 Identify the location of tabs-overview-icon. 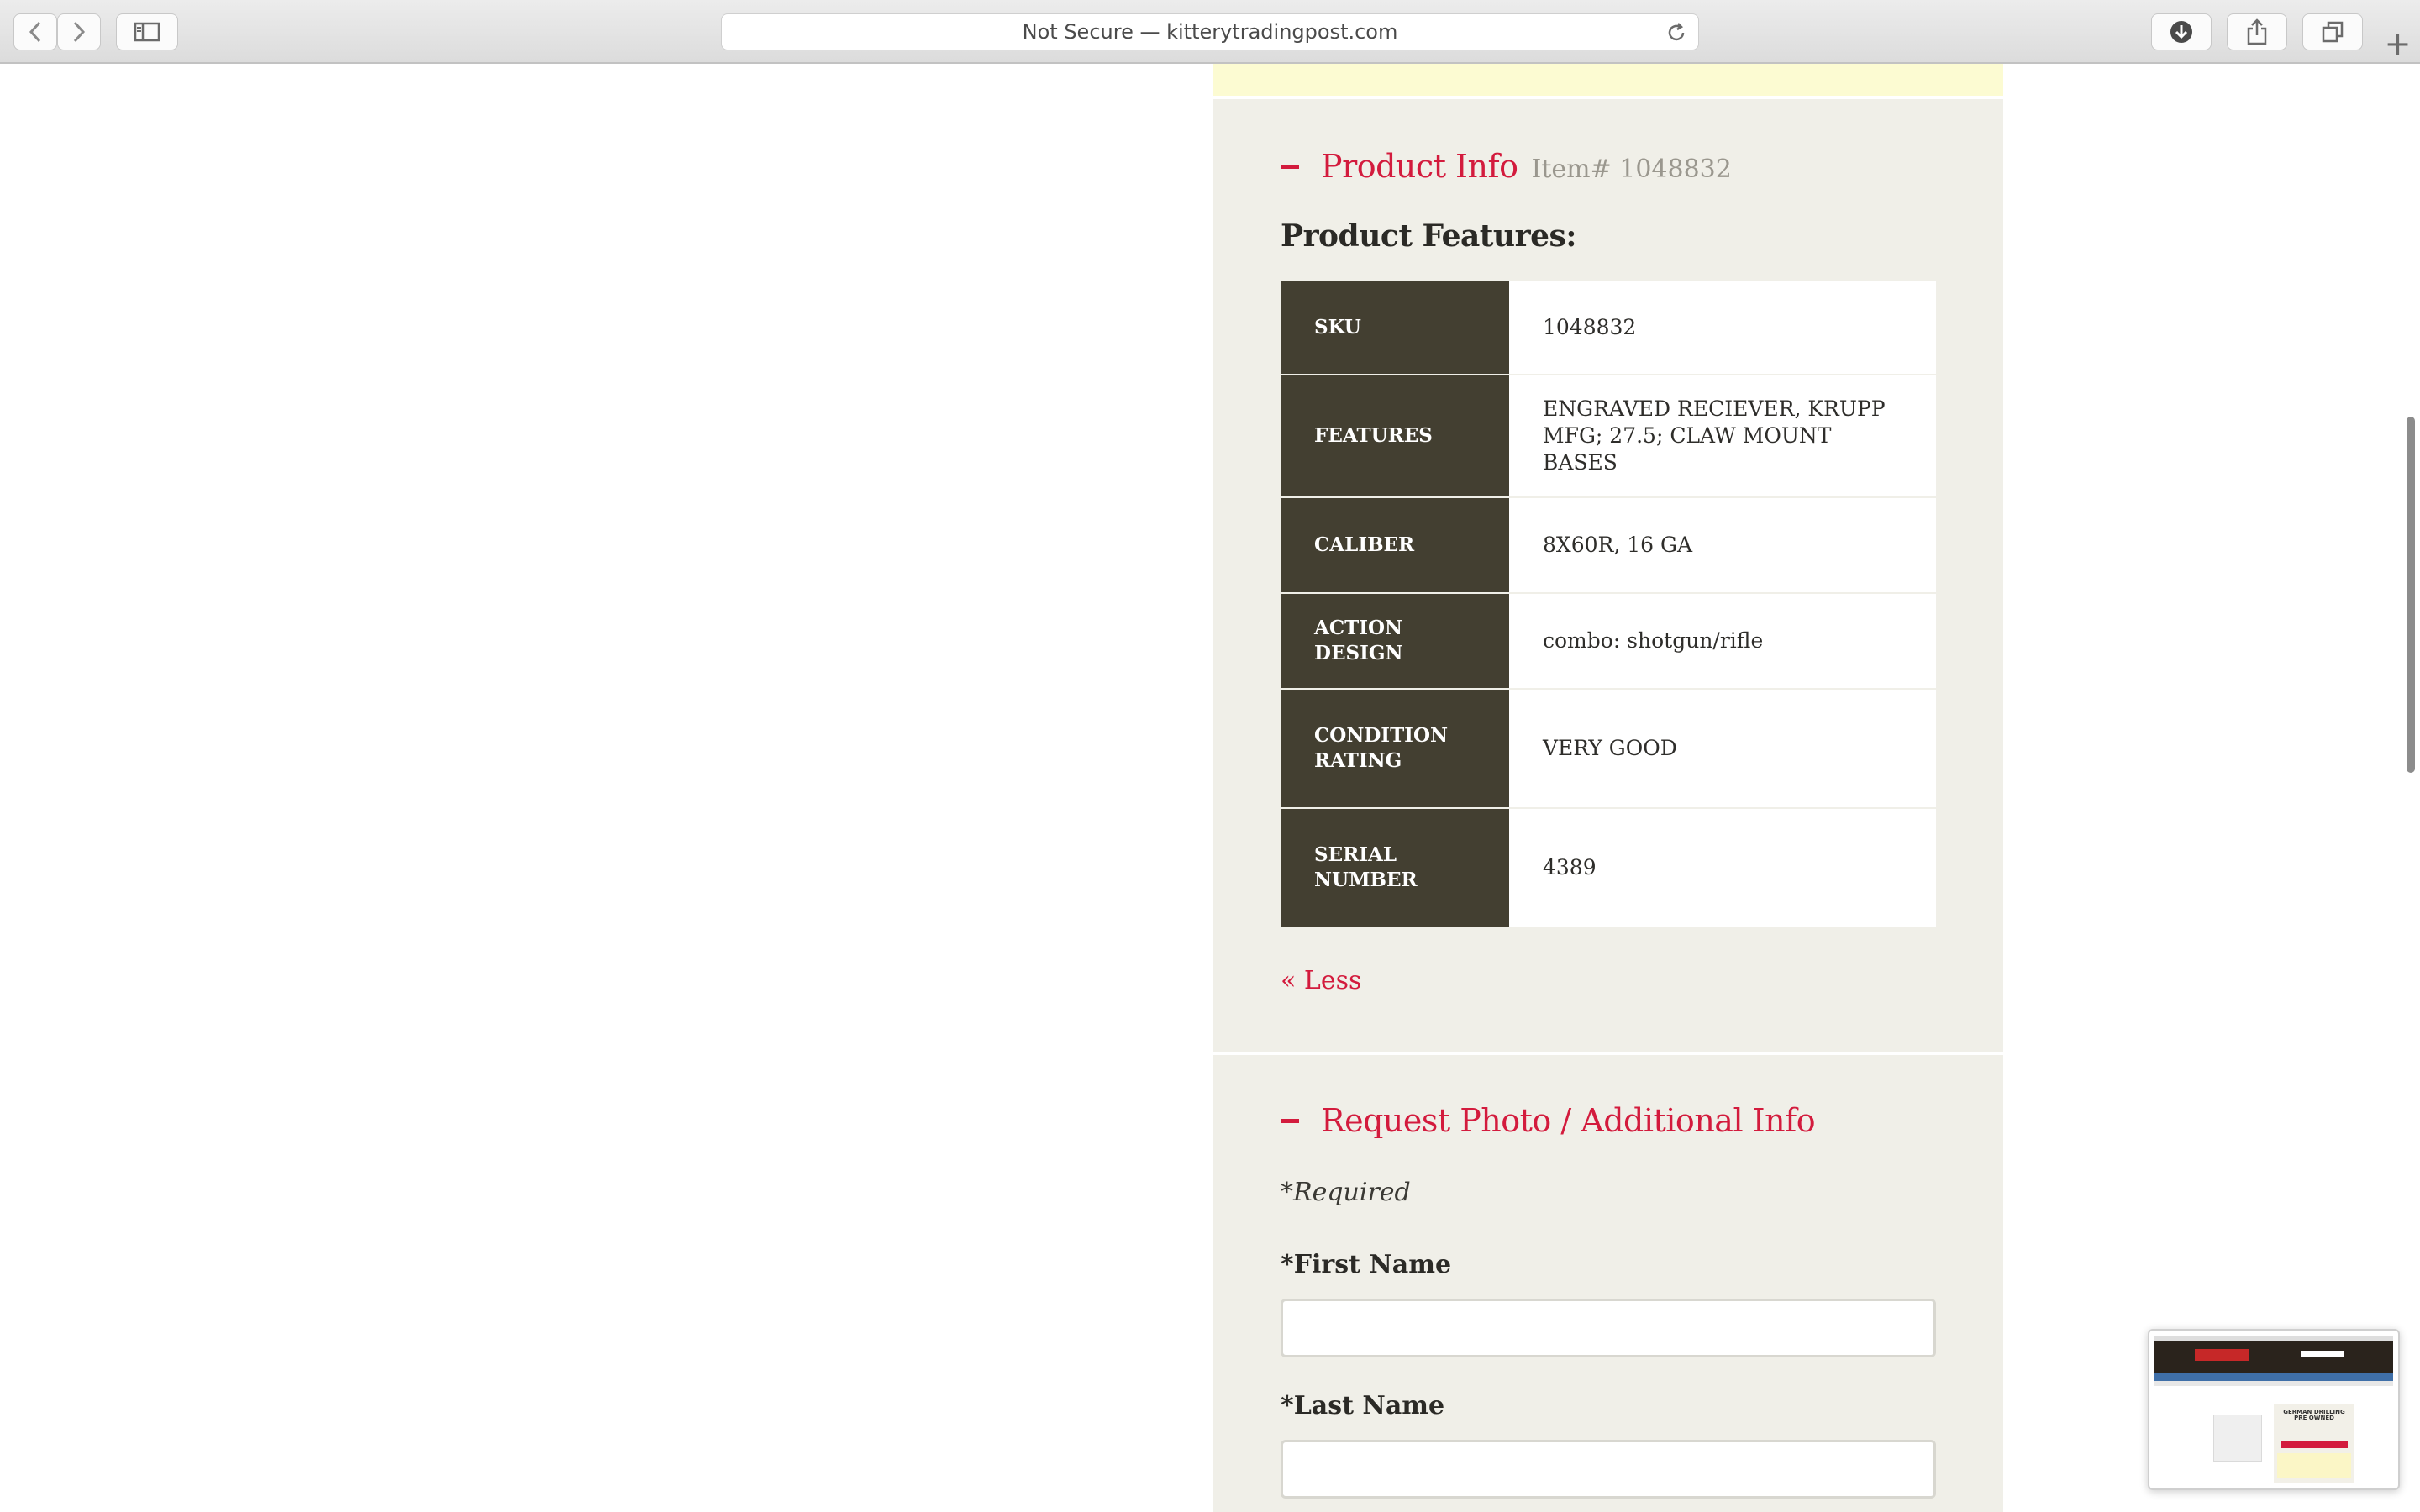
(2333, 32).